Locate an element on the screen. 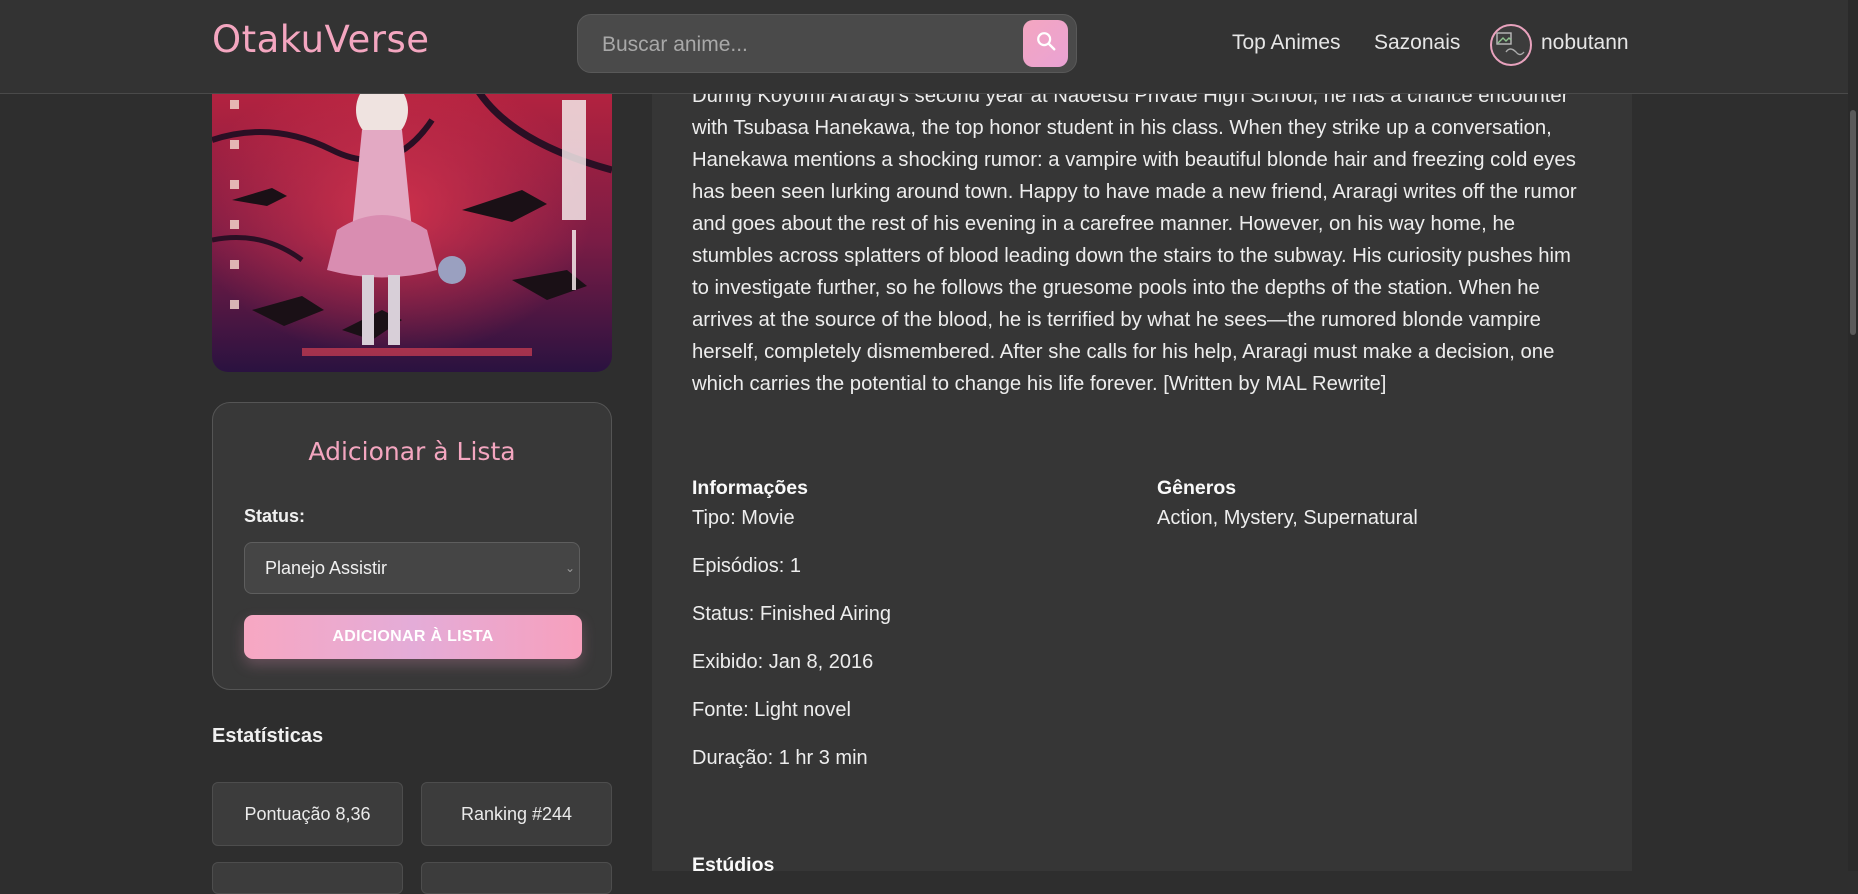  page-scrollbar is located at coordinates (1853, 435).